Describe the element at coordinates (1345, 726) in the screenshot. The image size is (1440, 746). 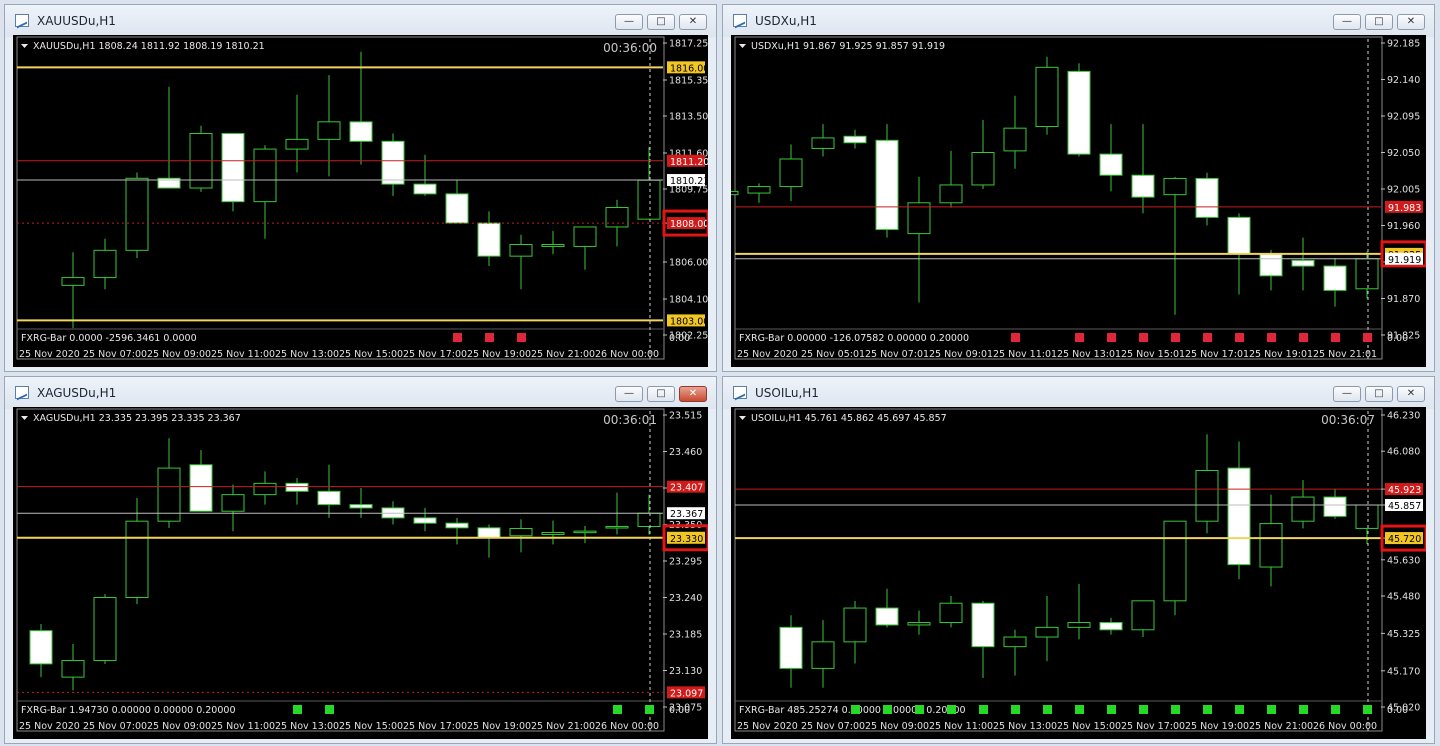
I see `time-axis-label: 26 Nov 00:00` at that location.